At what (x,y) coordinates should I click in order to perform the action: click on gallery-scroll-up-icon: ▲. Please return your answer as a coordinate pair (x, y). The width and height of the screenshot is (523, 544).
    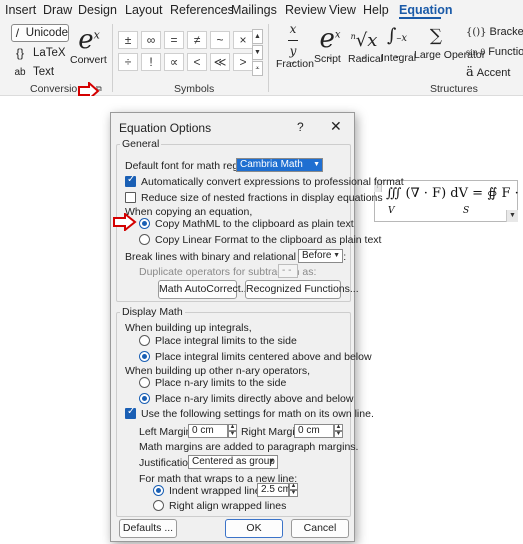
    Looking at the image, I should click on (257, 36).